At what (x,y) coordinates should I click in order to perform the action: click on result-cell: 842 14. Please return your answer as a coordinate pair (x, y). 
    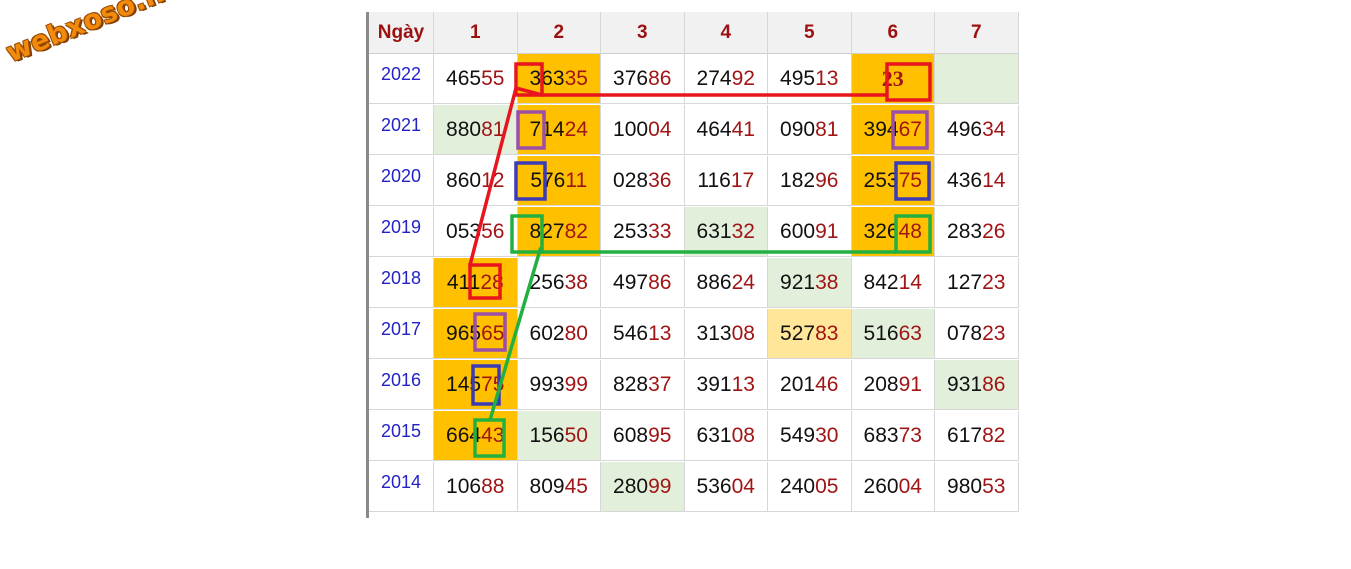
    Looking at the image, I should click on (893, 283).